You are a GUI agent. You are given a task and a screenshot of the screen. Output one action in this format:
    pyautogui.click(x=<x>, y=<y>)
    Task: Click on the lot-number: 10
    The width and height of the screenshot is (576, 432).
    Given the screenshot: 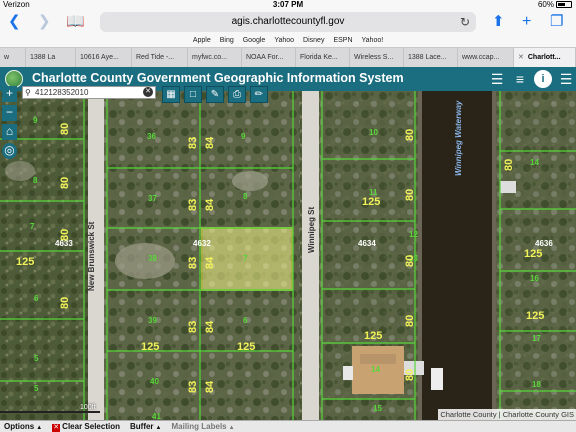 What is the action you would take?
    pyautogui.click(x=373, y=132)
    